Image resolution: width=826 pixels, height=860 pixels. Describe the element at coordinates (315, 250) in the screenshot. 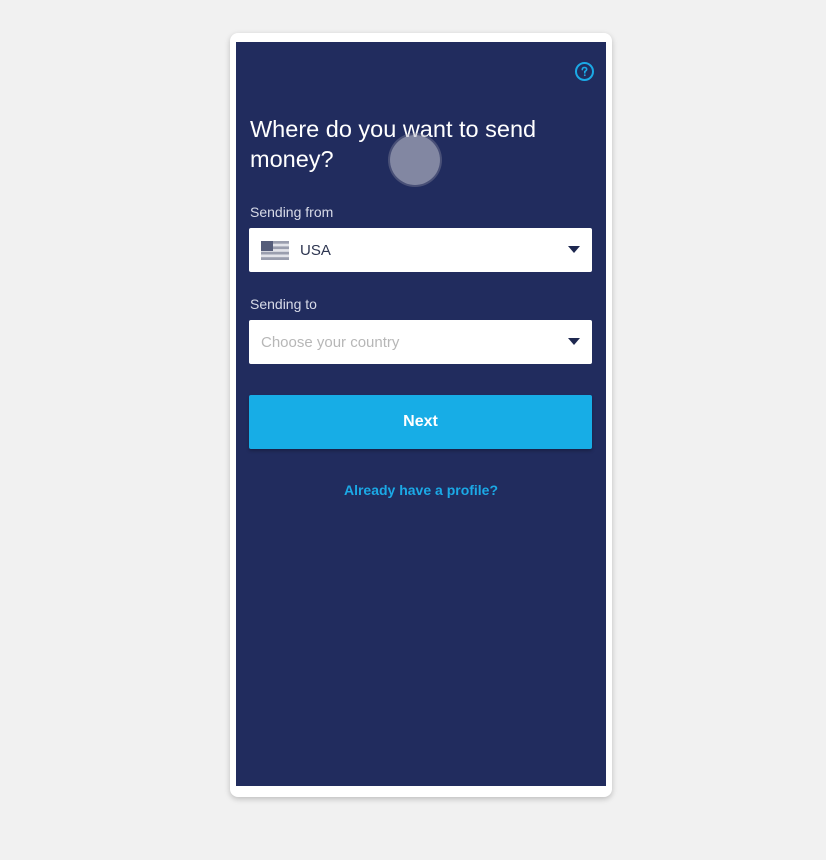

I see `sending-from-value: USA` at that location.